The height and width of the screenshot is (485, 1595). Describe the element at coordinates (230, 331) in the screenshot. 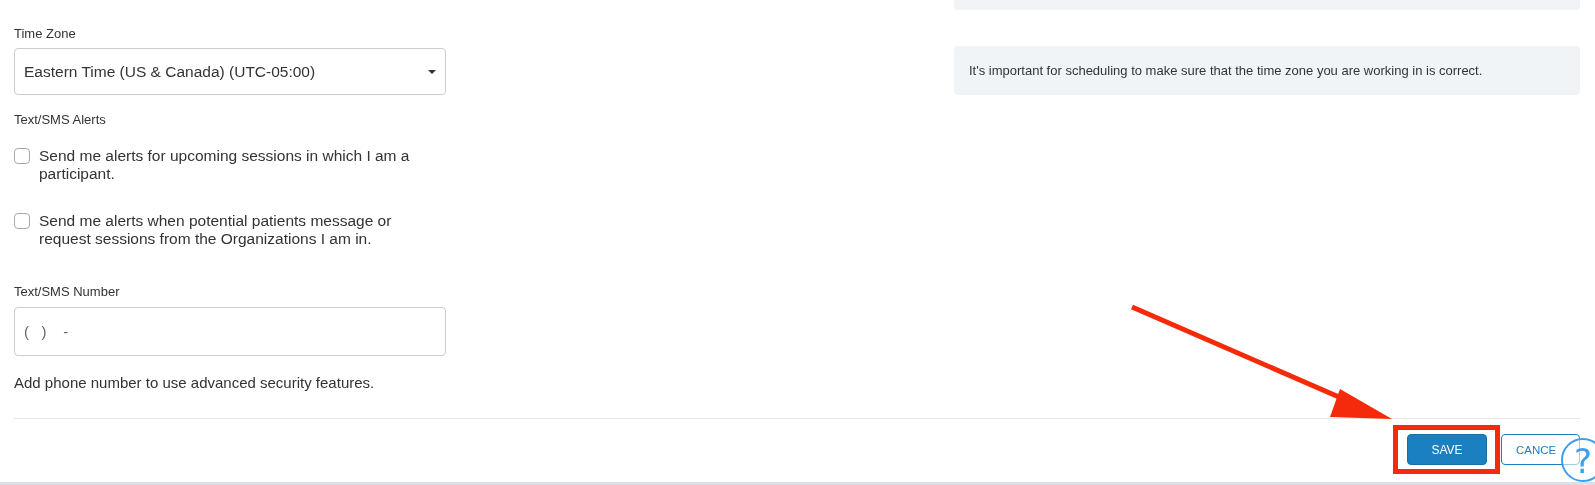

I see `phone-input-field: ( ) -` at that location.